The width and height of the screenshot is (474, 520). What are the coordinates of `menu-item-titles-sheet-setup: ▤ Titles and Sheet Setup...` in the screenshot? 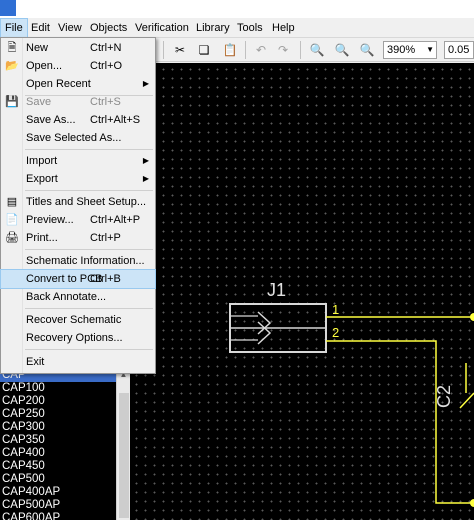 It's located at (78, 202).